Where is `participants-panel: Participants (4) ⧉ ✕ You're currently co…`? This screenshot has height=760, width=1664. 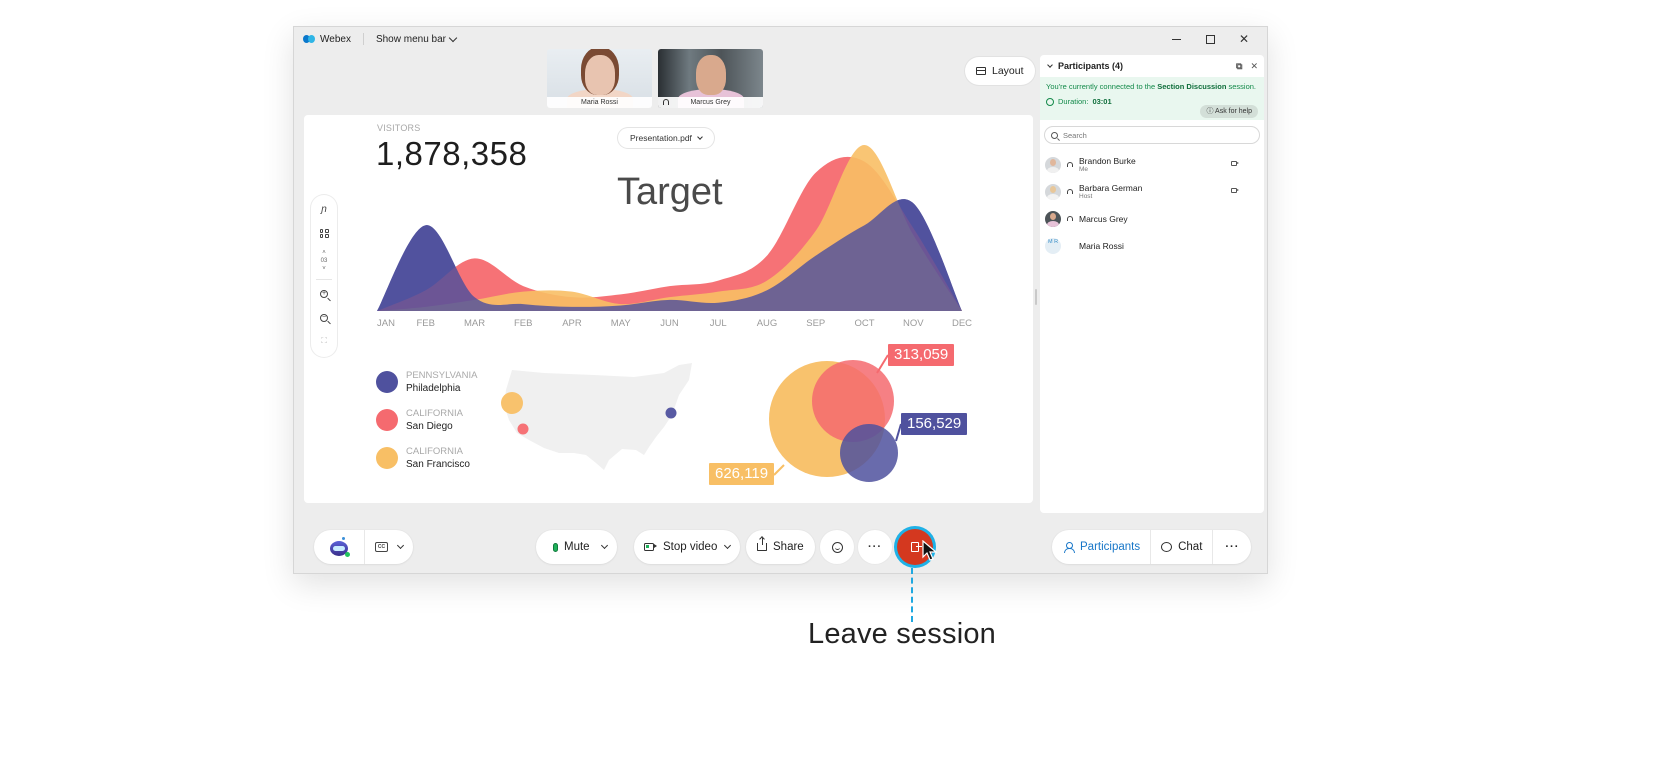 participants-panel: Participants (4) ⧉ ✕ You're currently co… is located at coordinates (1152, 284).